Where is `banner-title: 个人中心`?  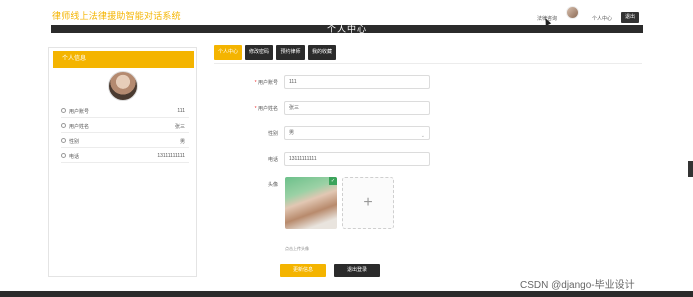 banner-title: 个人中心 is located at coordinates (346, 29).